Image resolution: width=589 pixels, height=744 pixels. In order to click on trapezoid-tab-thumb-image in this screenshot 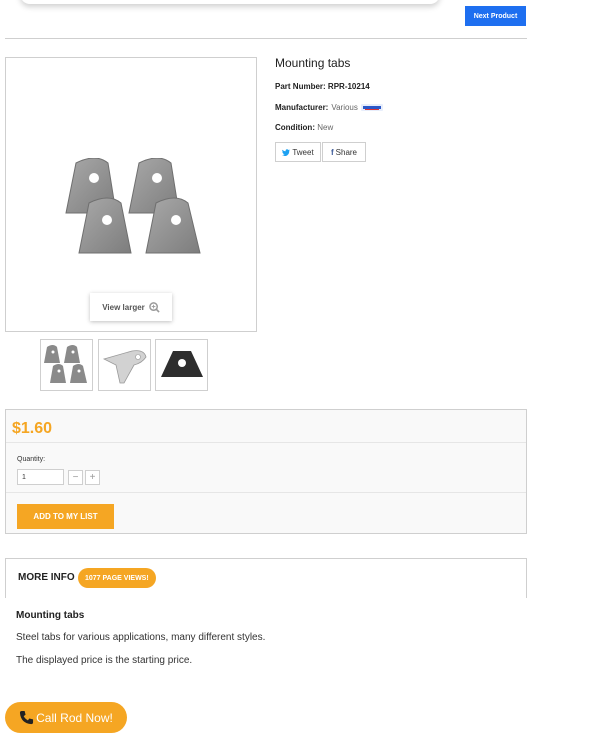, I will do `click(181, 364)`.